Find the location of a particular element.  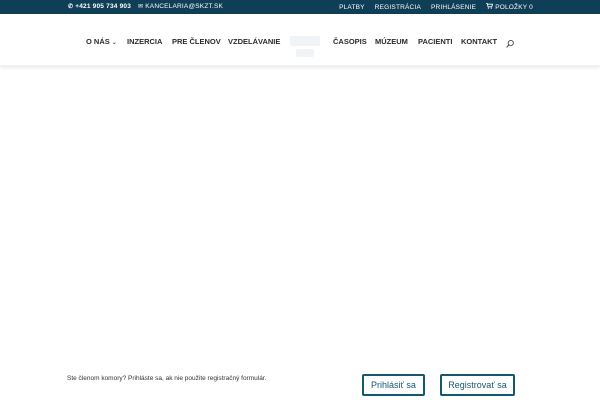

link-platby: PLATBY is located at coordinates (352, 7).